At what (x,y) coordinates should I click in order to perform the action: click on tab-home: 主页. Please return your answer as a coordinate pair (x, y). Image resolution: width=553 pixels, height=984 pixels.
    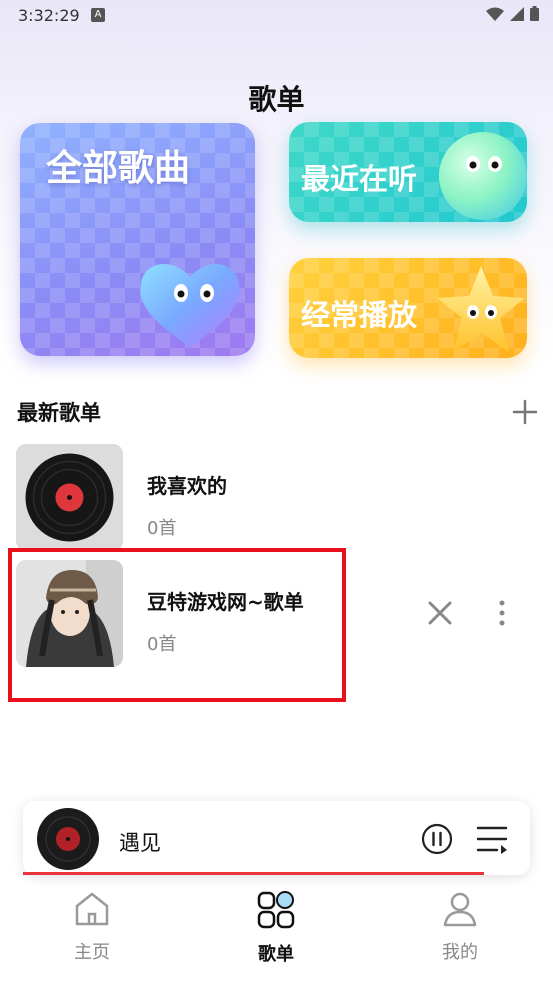
    Looking at the image, I should click on (92, 930).